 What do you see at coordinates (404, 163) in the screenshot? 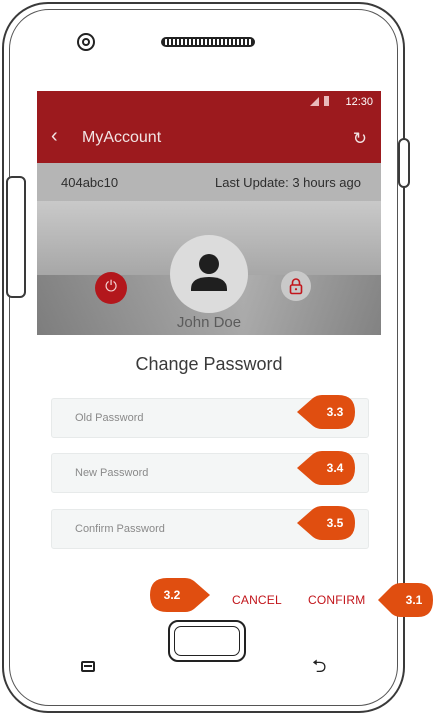
I see `power-side-button` at bounding box center [404, 163].